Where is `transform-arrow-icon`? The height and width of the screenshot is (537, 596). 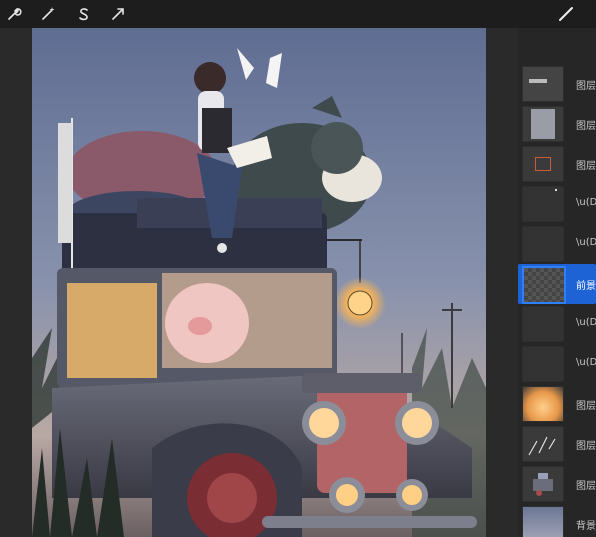 transform-arrow-icon is located at coordinates (118, 14).